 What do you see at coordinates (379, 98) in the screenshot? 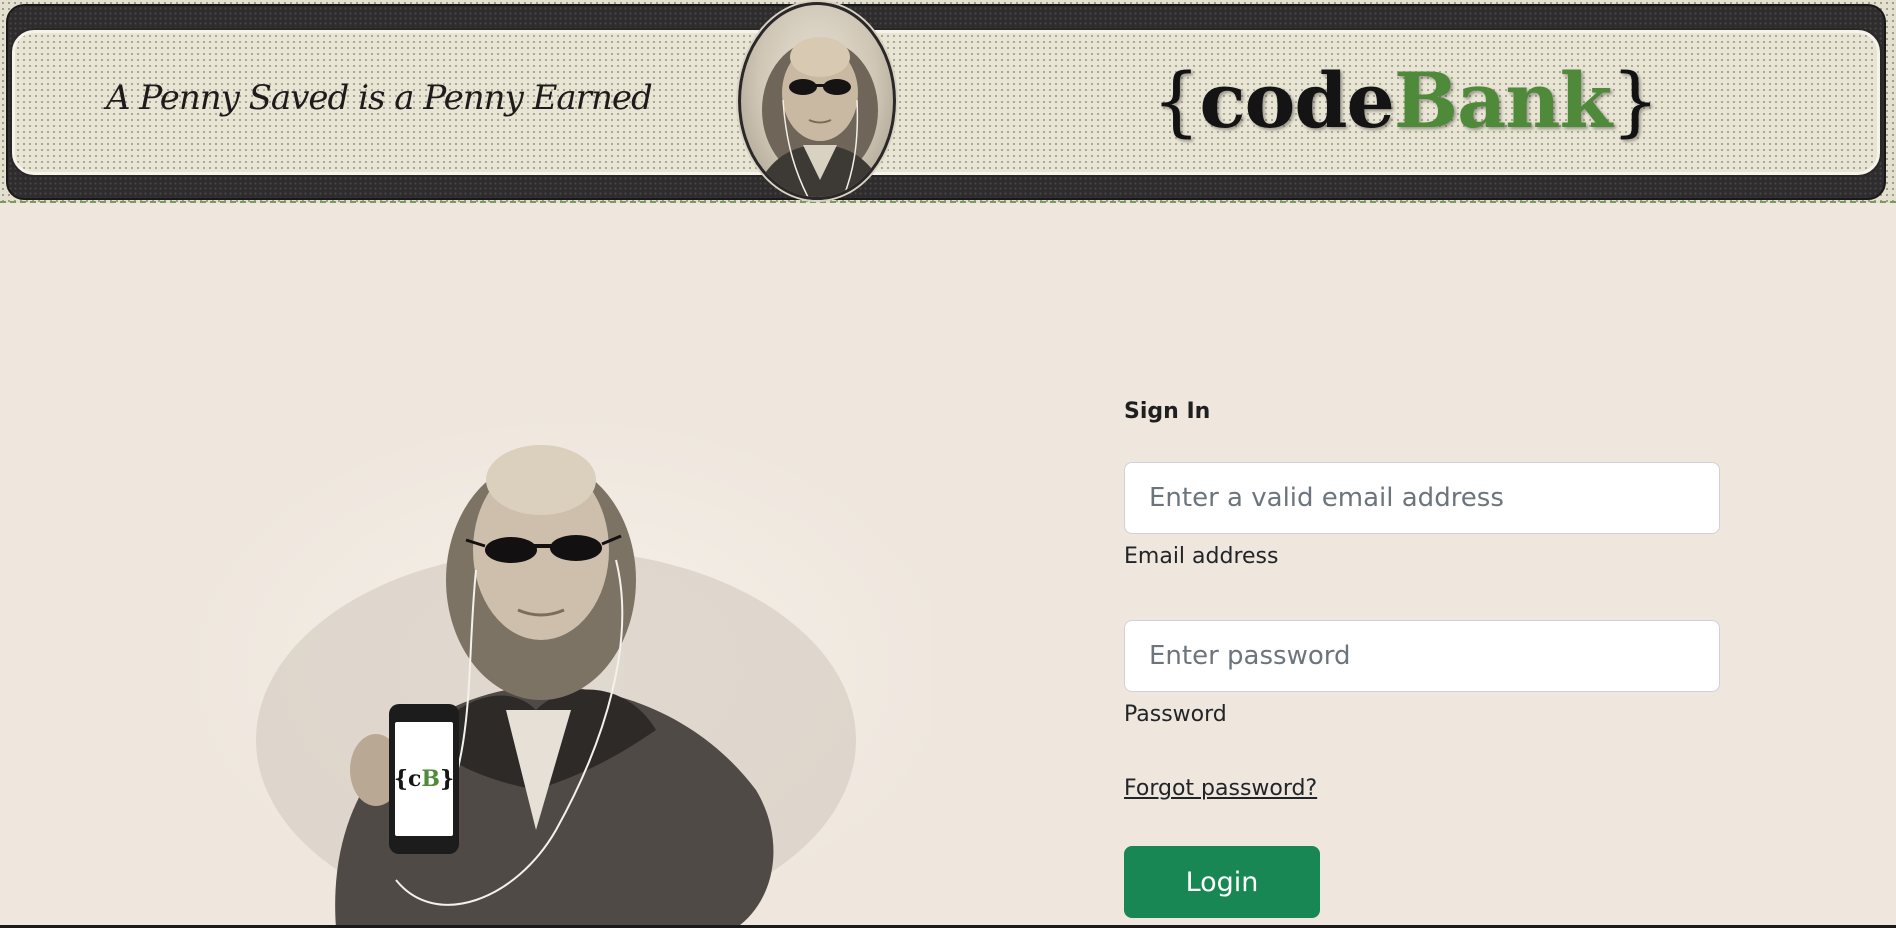
I see `header-motto: A Penny Saved is a Penny Earned` at bounding box center [379, 98].